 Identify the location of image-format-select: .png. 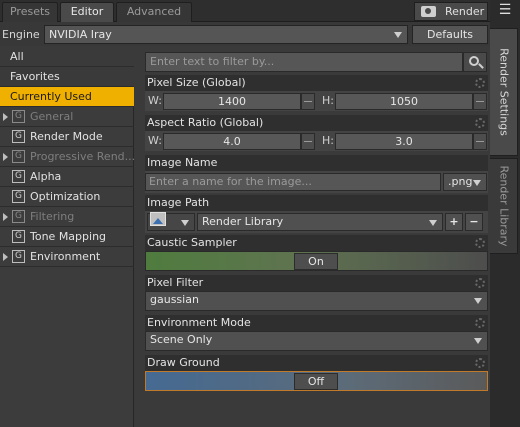
(465, 182).